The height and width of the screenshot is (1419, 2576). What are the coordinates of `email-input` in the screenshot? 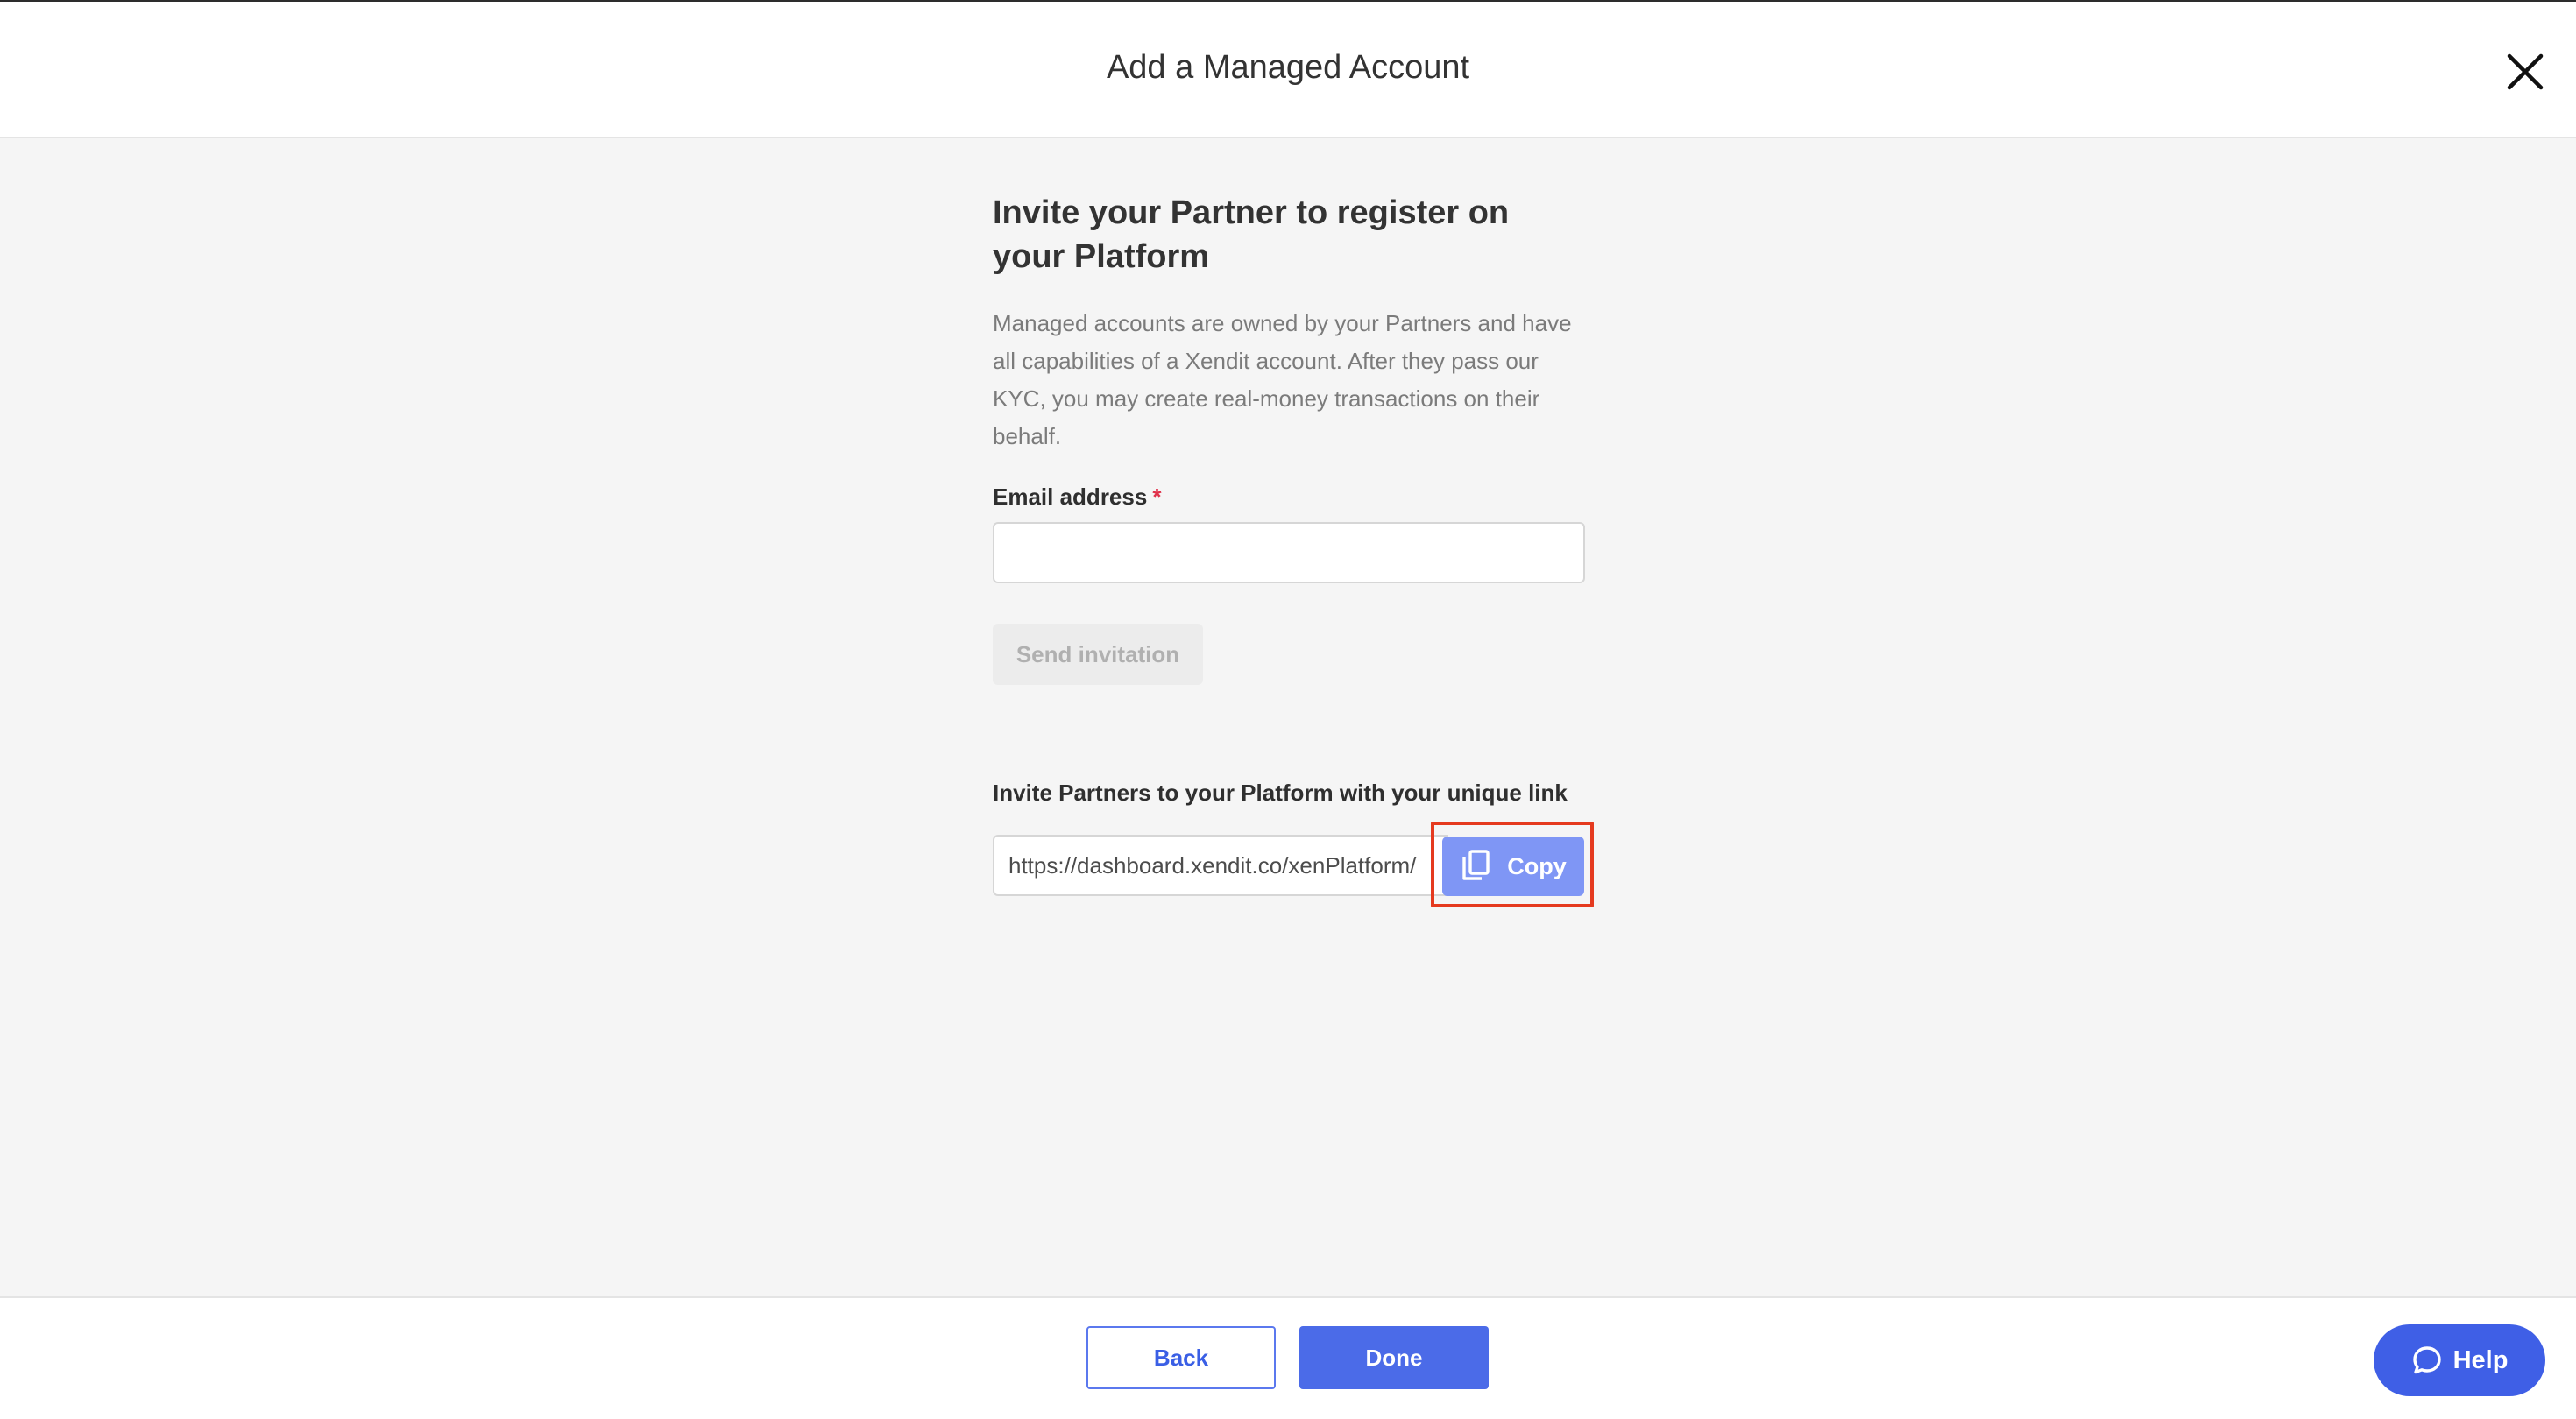 It's located at (1289, 552).